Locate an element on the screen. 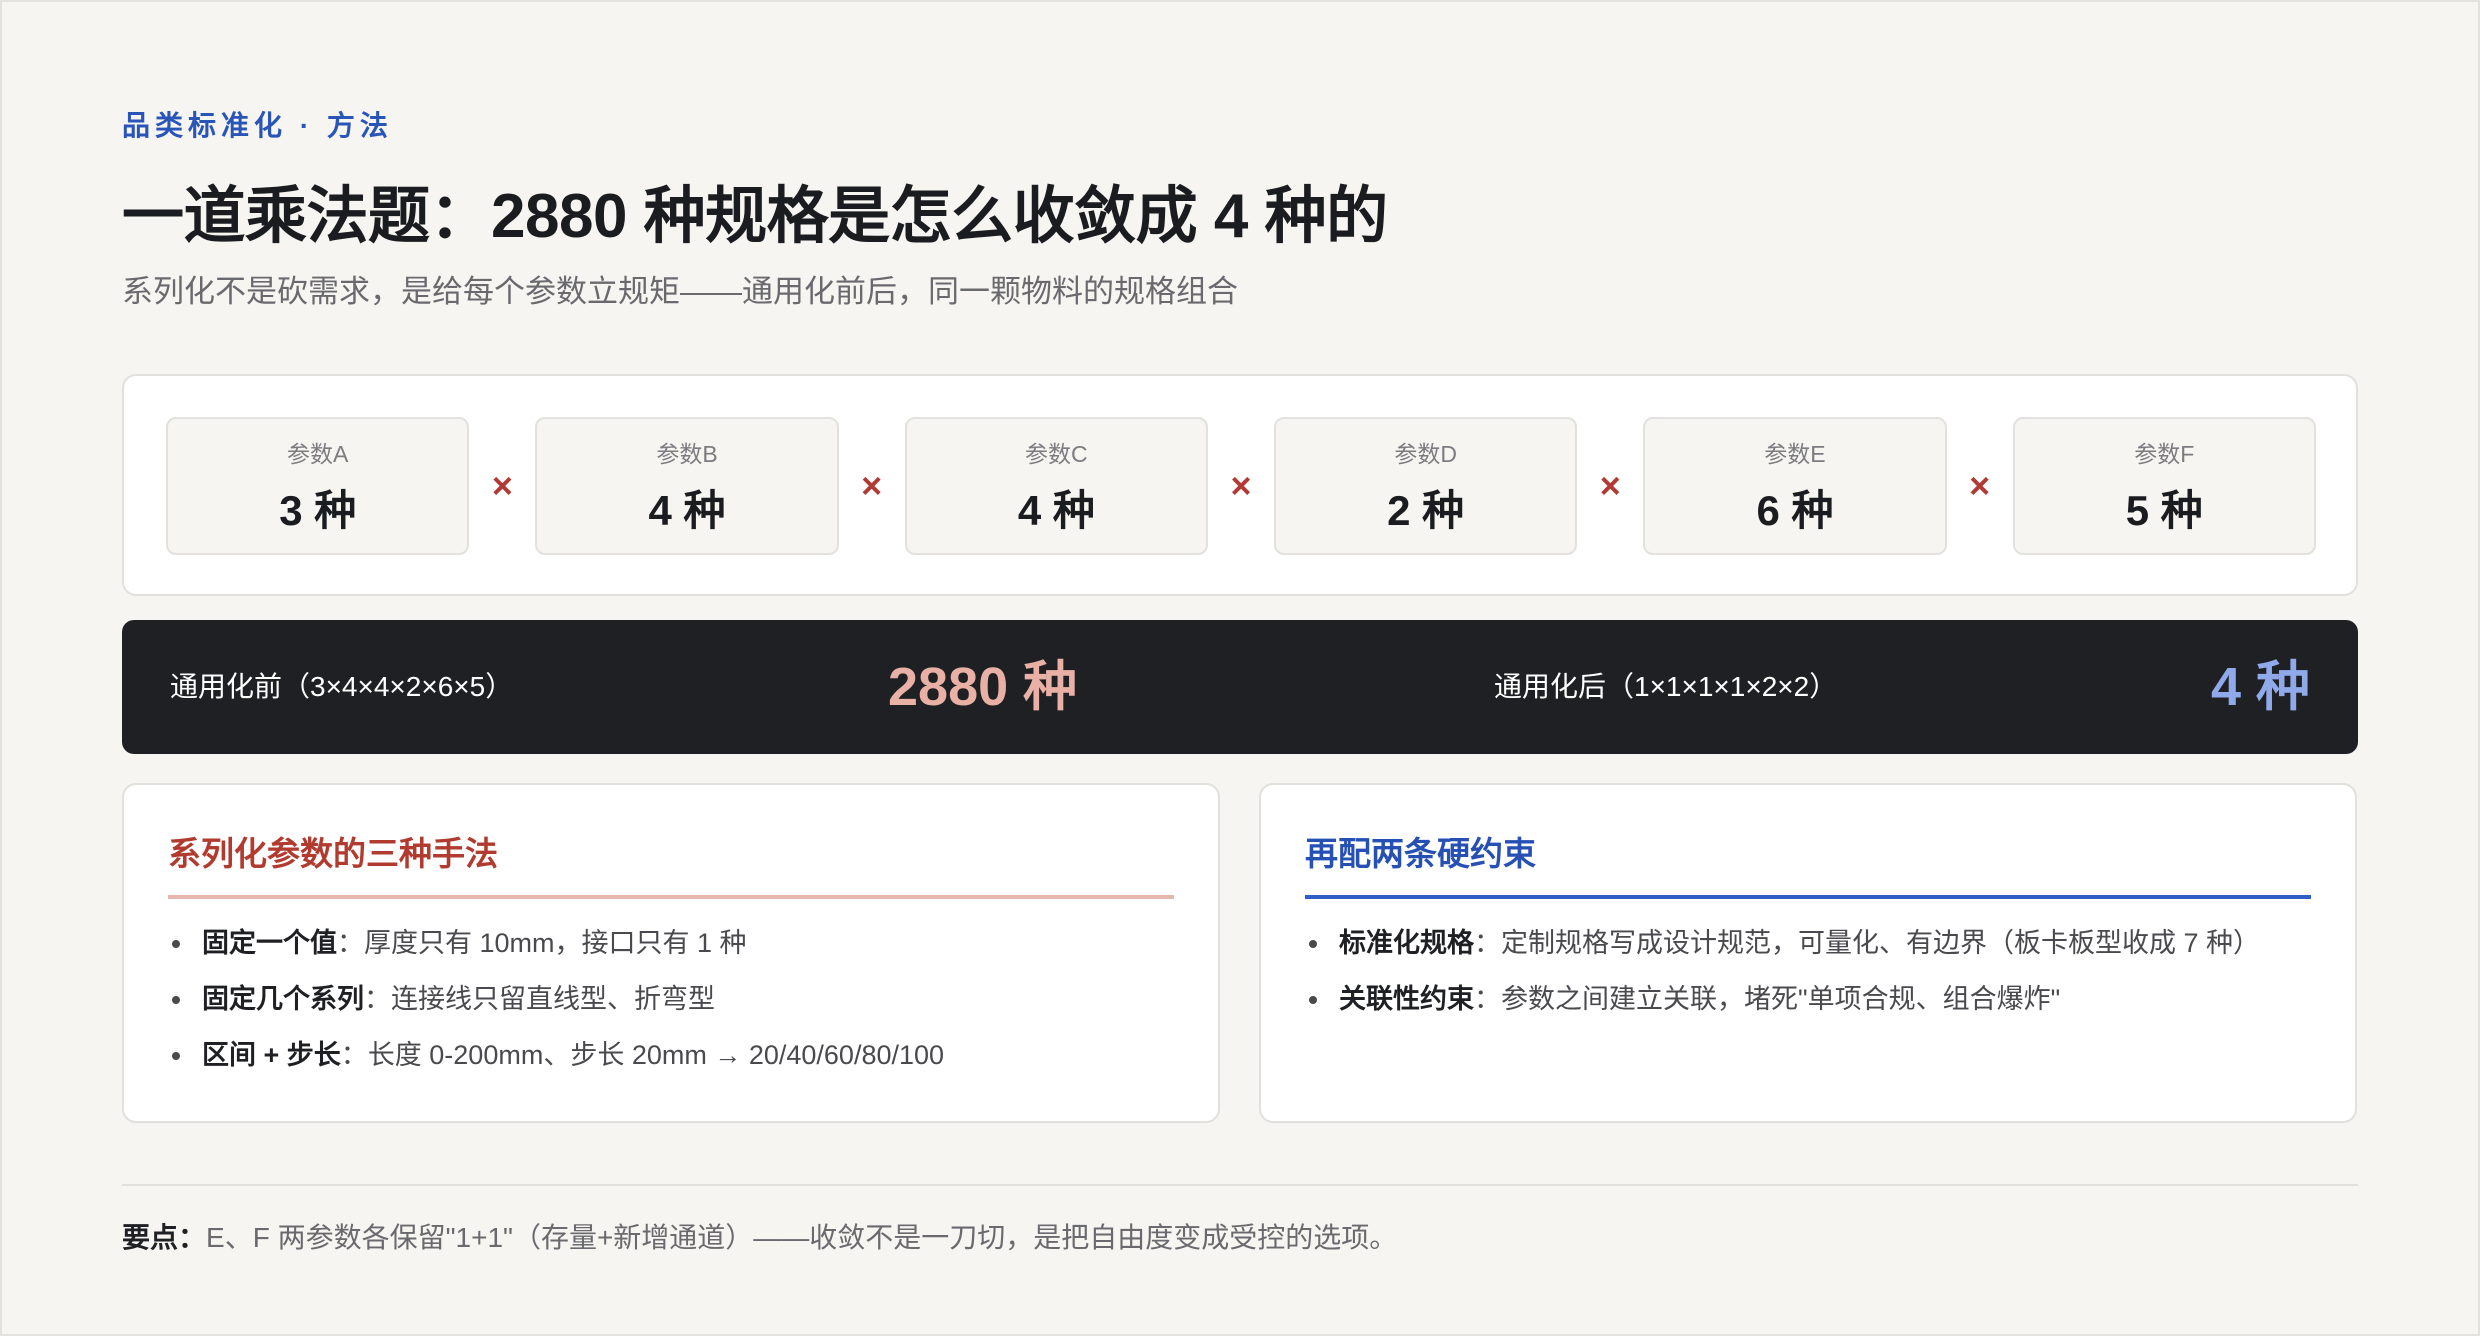  parameter-card-a: 参数A 3 种 is located at coordinates (318, 486).